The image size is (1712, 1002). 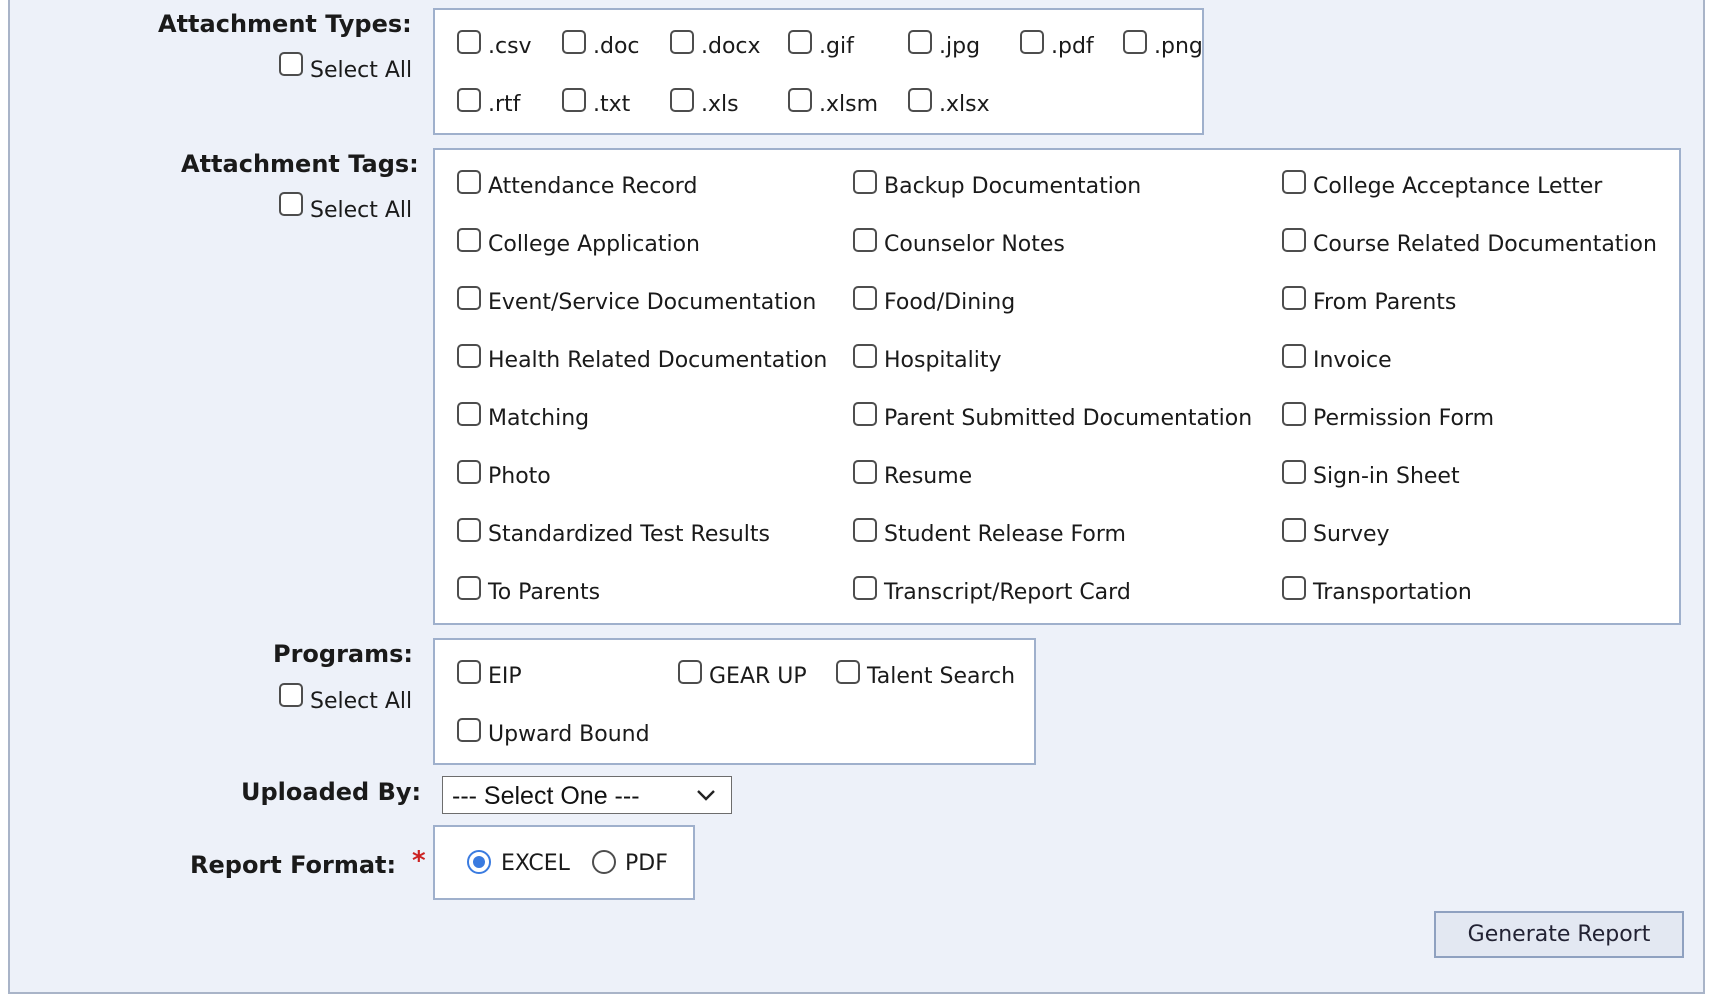 I want to click on program-upward-bound-label: Upward Bound, so click(x=569, y=734).